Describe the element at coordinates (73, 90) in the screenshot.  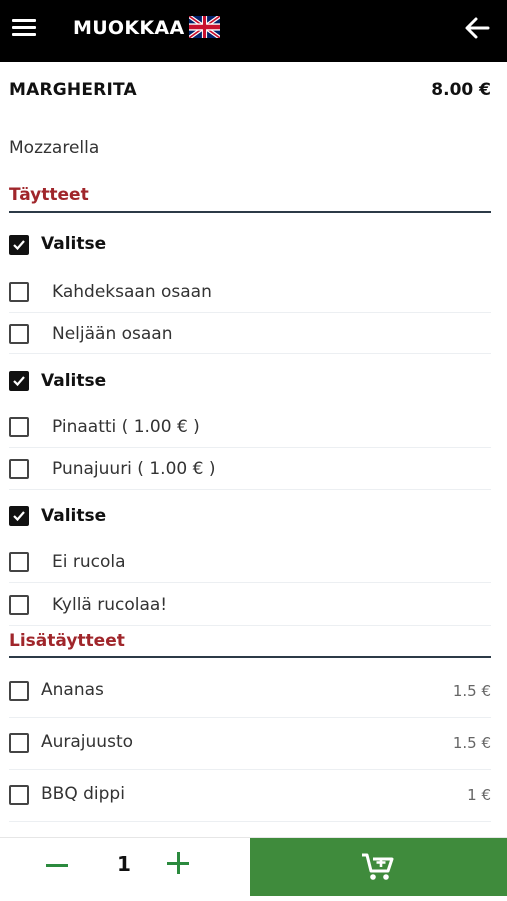
I see `product-name: MARGHERITA` at that location.